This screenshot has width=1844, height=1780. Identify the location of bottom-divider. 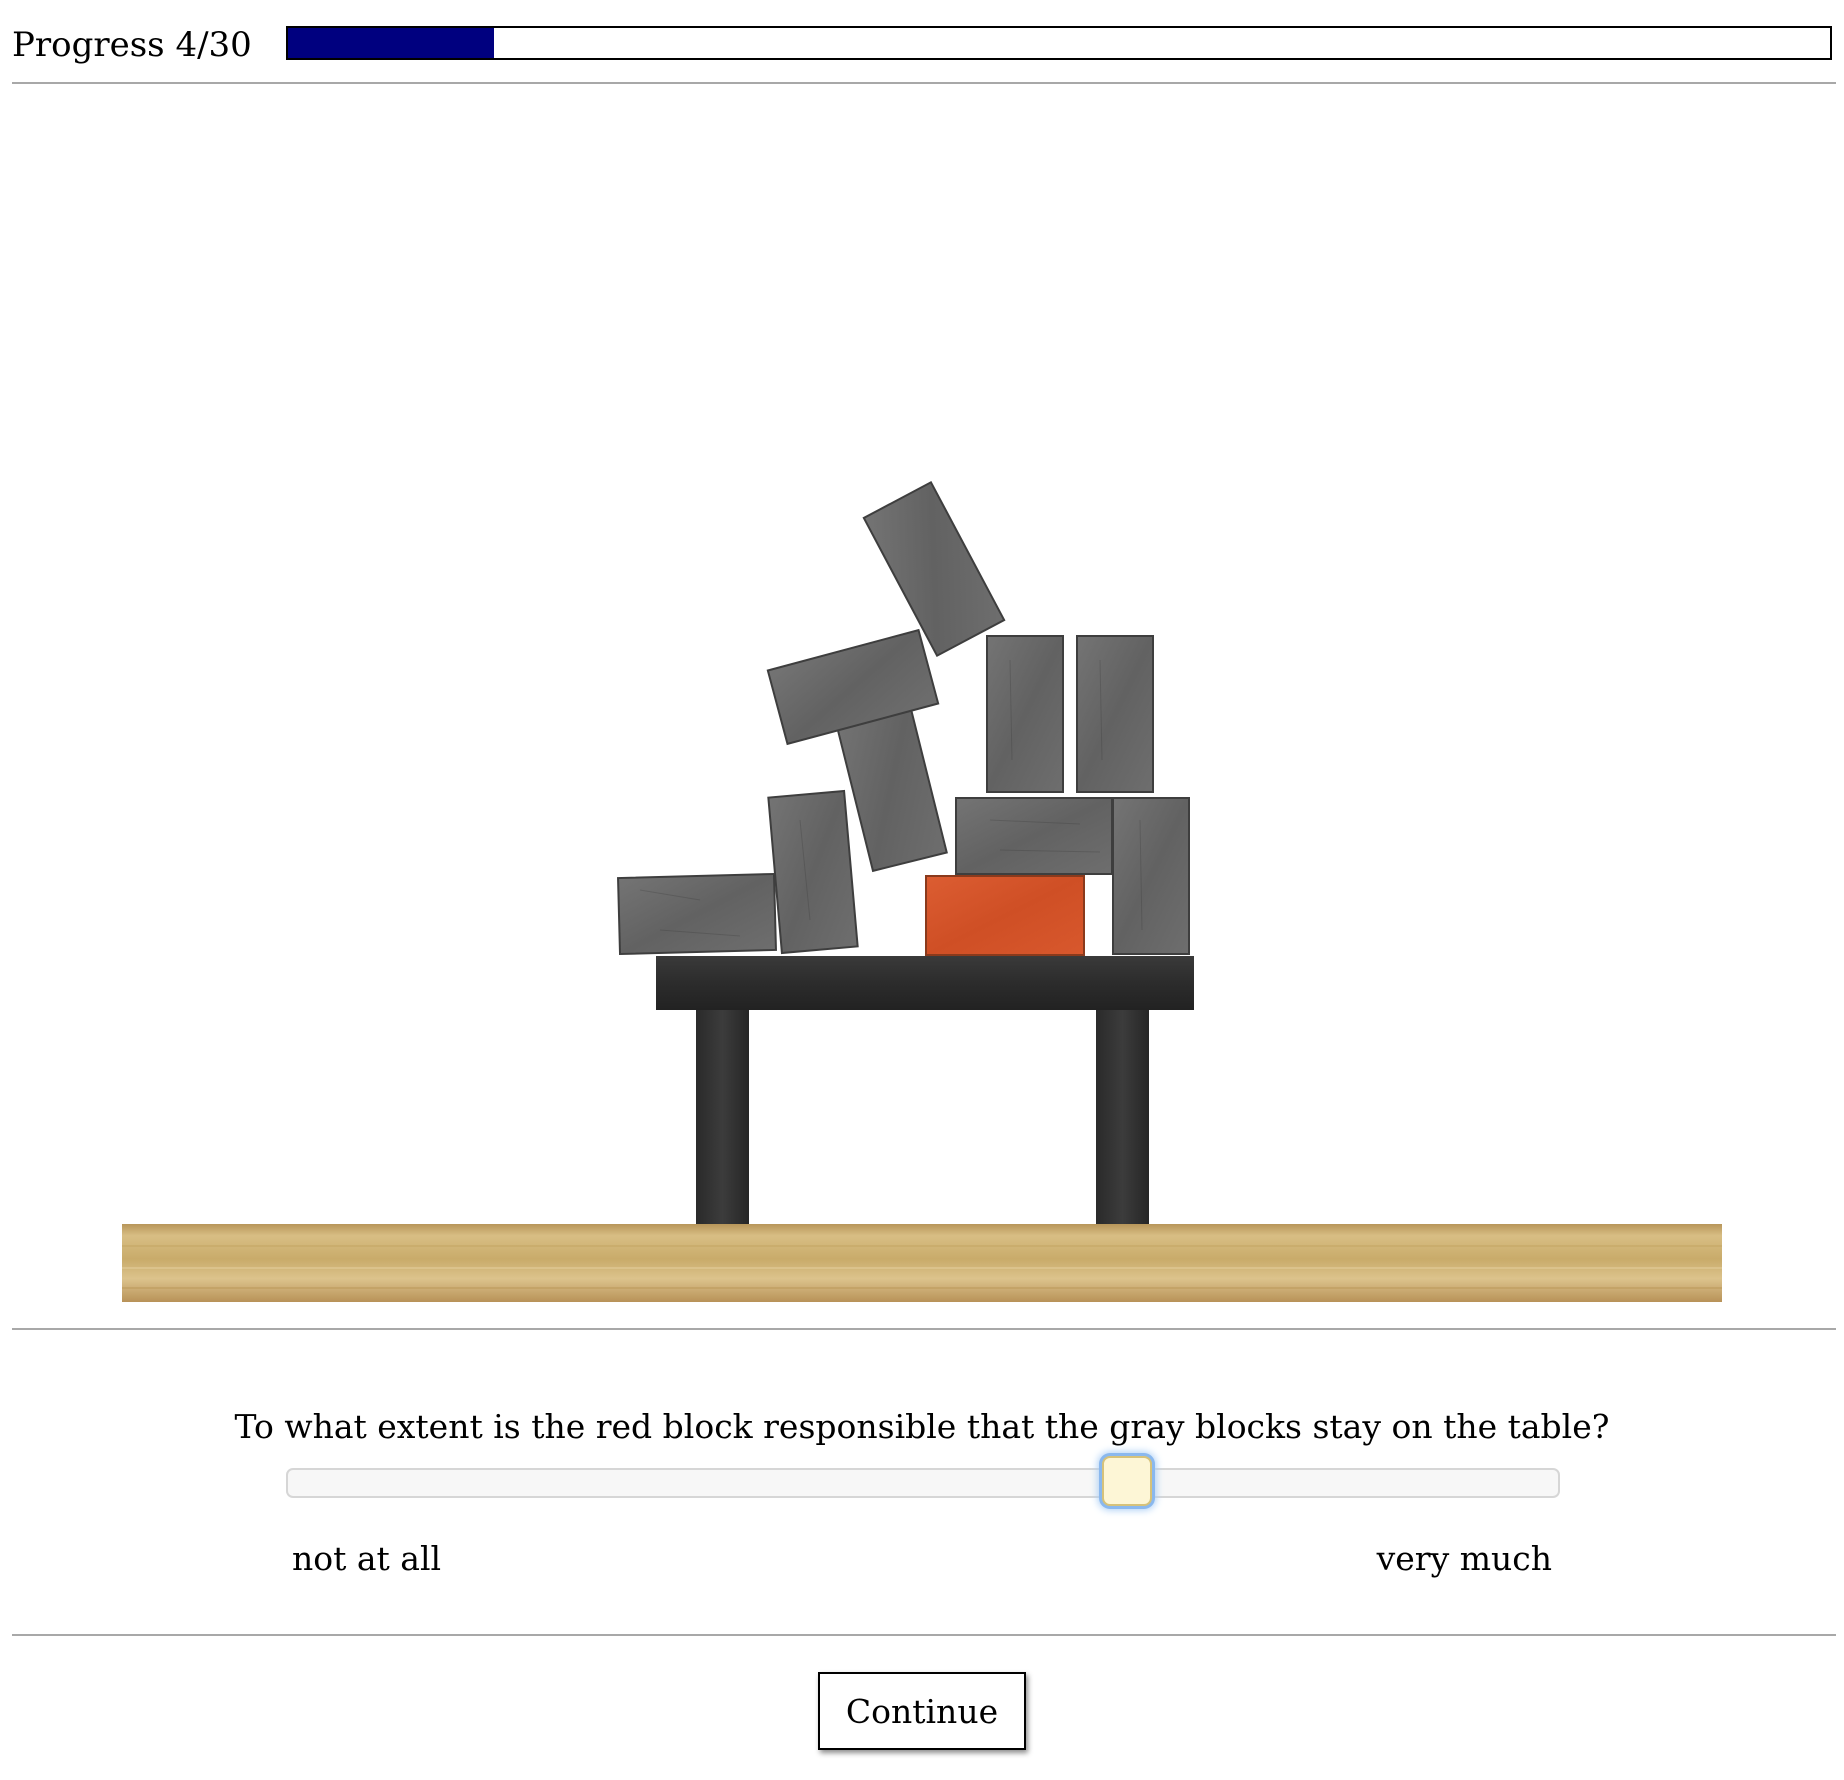
(924, 1635).